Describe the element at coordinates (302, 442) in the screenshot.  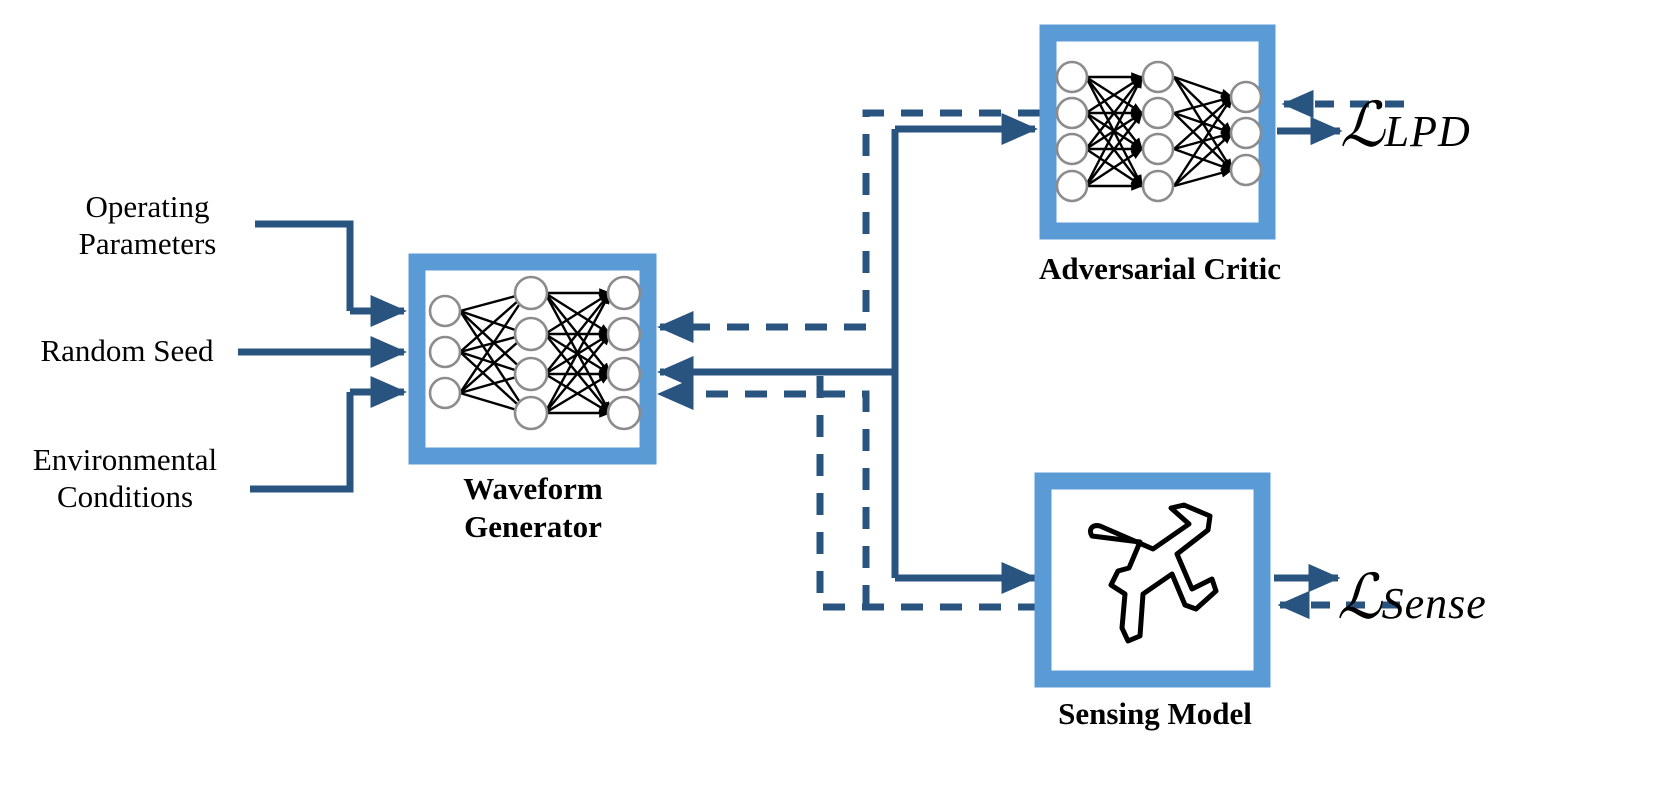
I see `edge-environmental-conditions` at that location.